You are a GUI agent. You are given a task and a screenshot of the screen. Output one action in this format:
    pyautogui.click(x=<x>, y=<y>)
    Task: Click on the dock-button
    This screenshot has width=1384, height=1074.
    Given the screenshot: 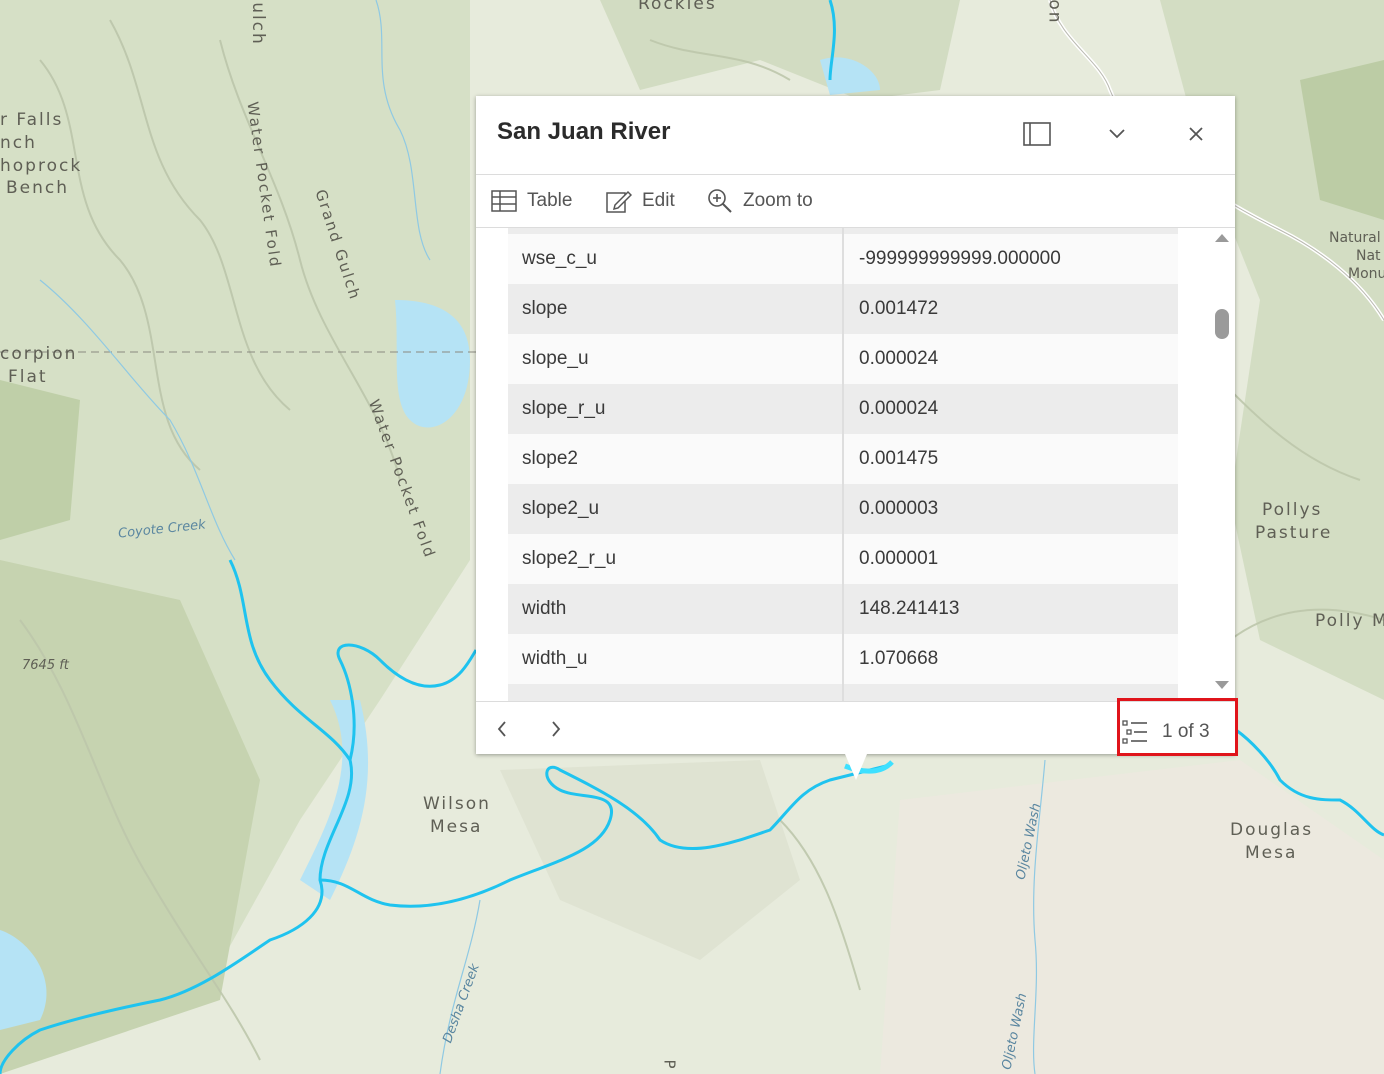 What is the action you would take?
    pyautogui.click(x=1037, y=134)
    